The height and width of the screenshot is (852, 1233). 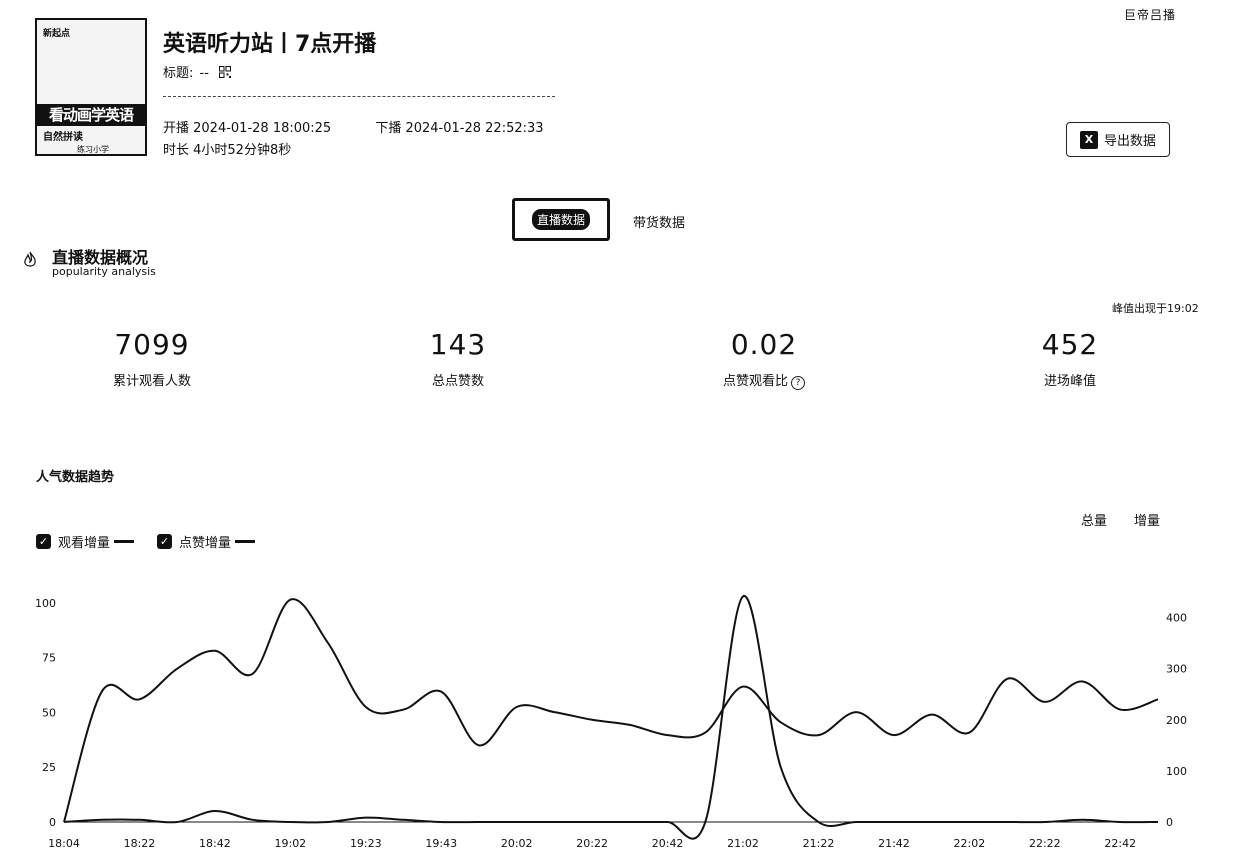 What do you see at coordinates (755, 381) in the screenshot?
I see `stat-label-text: 点赞观看比` at bounding box center [755, 381].